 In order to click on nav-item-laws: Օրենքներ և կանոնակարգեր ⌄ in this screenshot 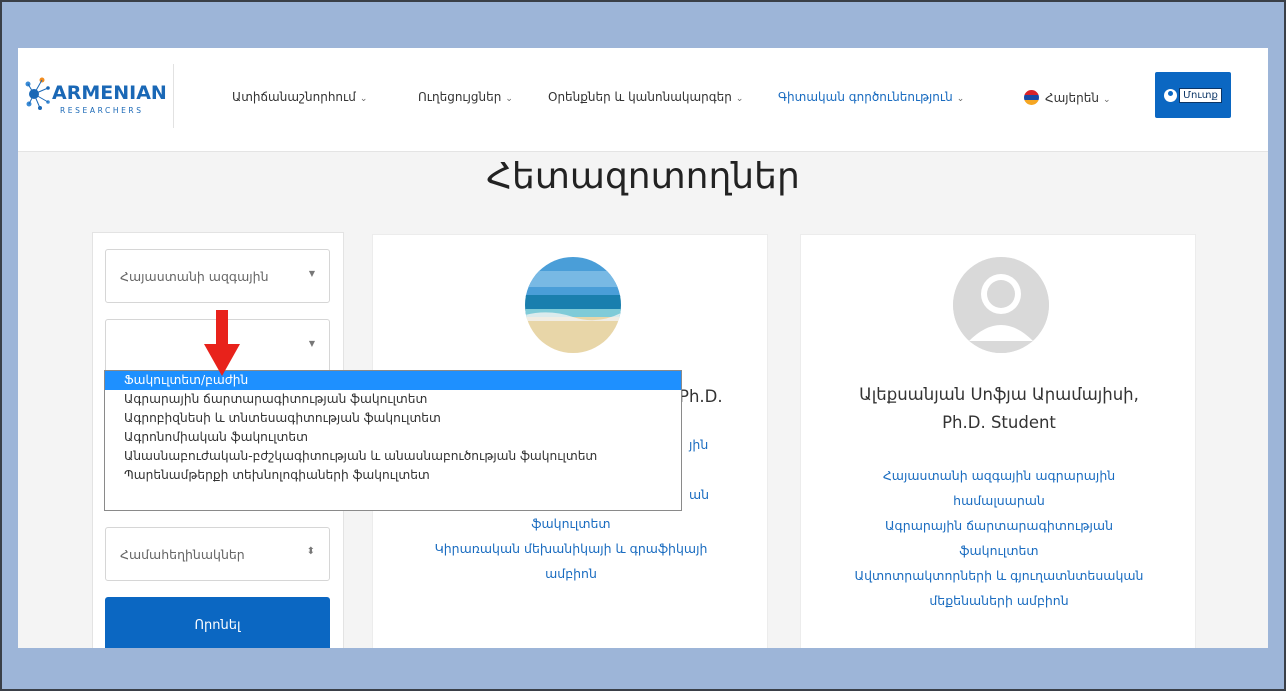, I will do `click(645, 97)`.